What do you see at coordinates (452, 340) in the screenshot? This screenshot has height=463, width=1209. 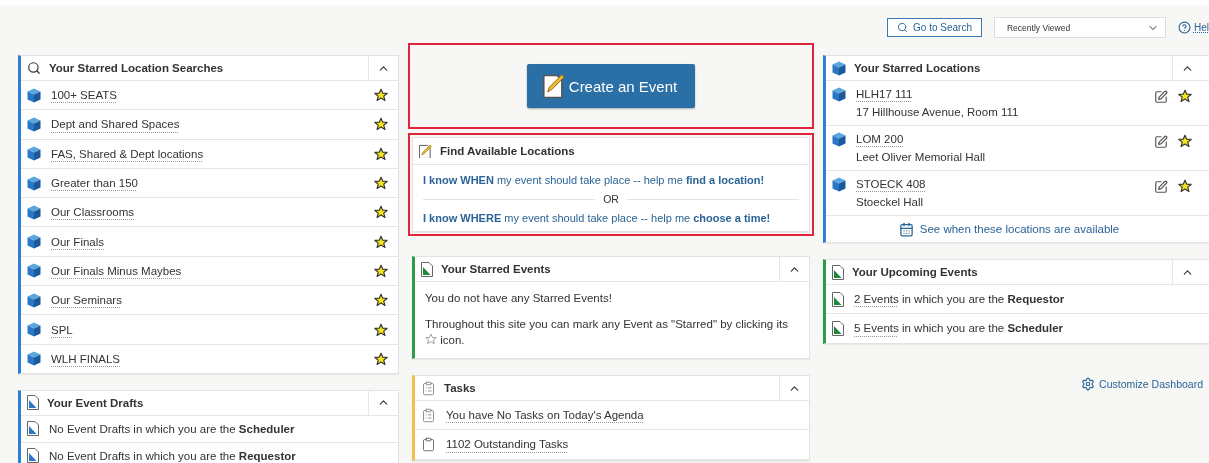 I see `hint-text: icon.` at bounding box center [452, 340].